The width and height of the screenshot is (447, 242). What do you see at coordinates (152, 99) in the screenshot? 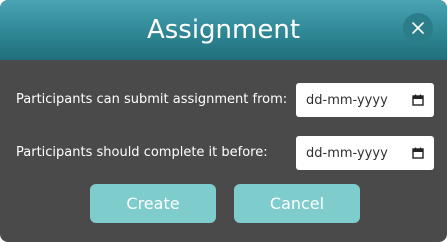
I see `start-date-label: Participants can submit assignment from:` at bounding box center [152, 99].